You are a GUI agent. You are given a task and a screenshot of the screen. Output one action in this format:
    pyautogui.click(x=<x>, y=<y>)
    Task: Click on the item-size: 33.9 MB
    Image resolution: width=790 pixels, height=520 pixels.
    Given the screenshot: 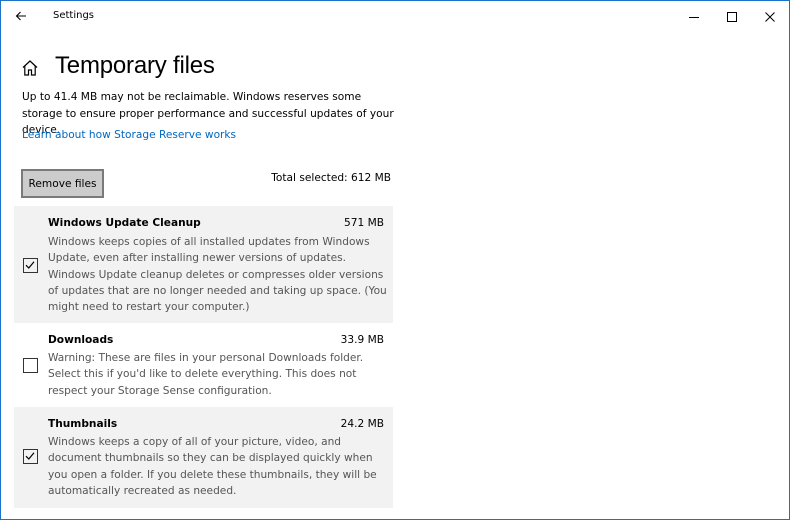 What is the action you would take?
    pyautogui.click(x=362, y=340)
    